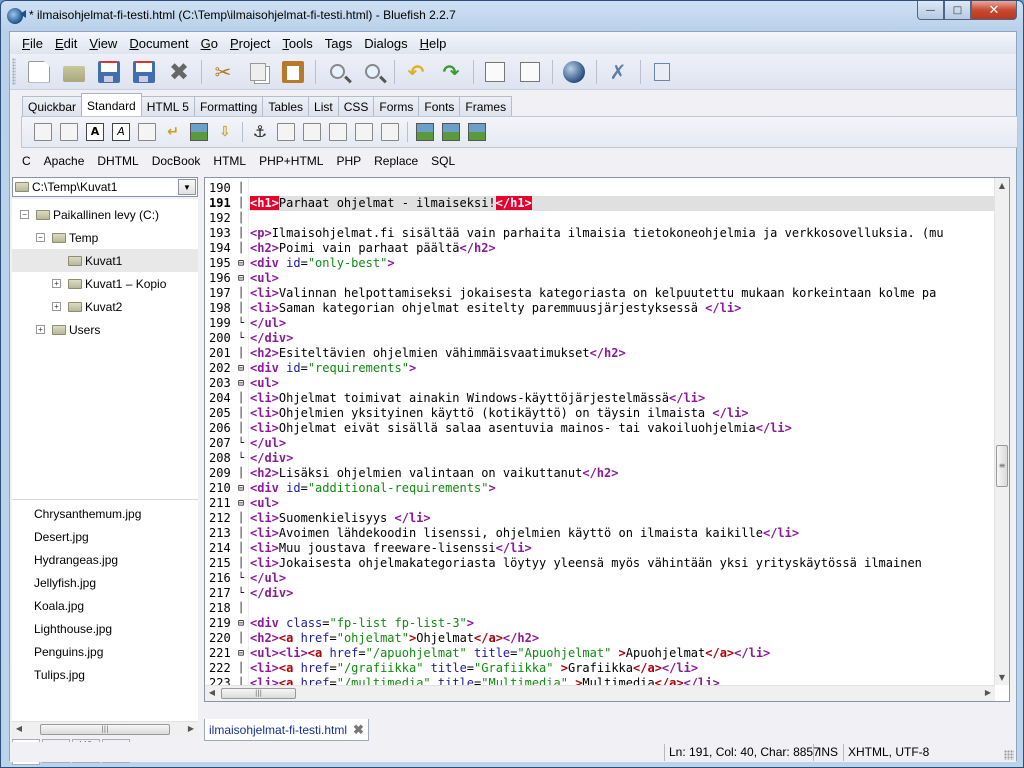  What do you see at coordinates (574, 72) in the screenshot?
I see `preview-in-browser-button` at bounding box center [574, 72].